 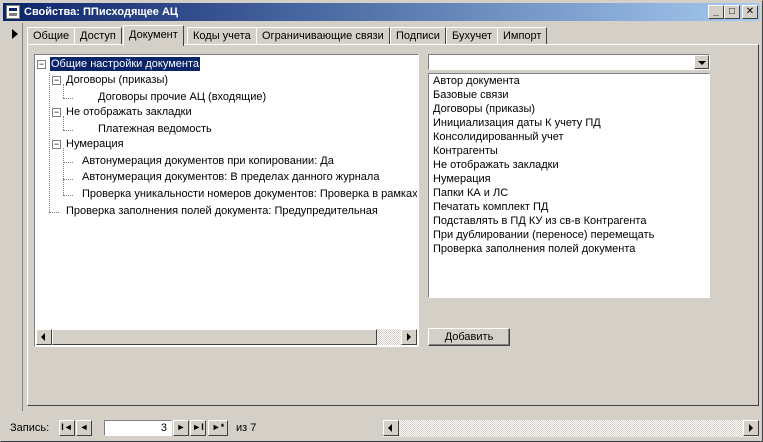 What do you see at coordinates (67, 428) in the screenshot?
I see `first-record-button: I◄` at bounding box center [67, 428].